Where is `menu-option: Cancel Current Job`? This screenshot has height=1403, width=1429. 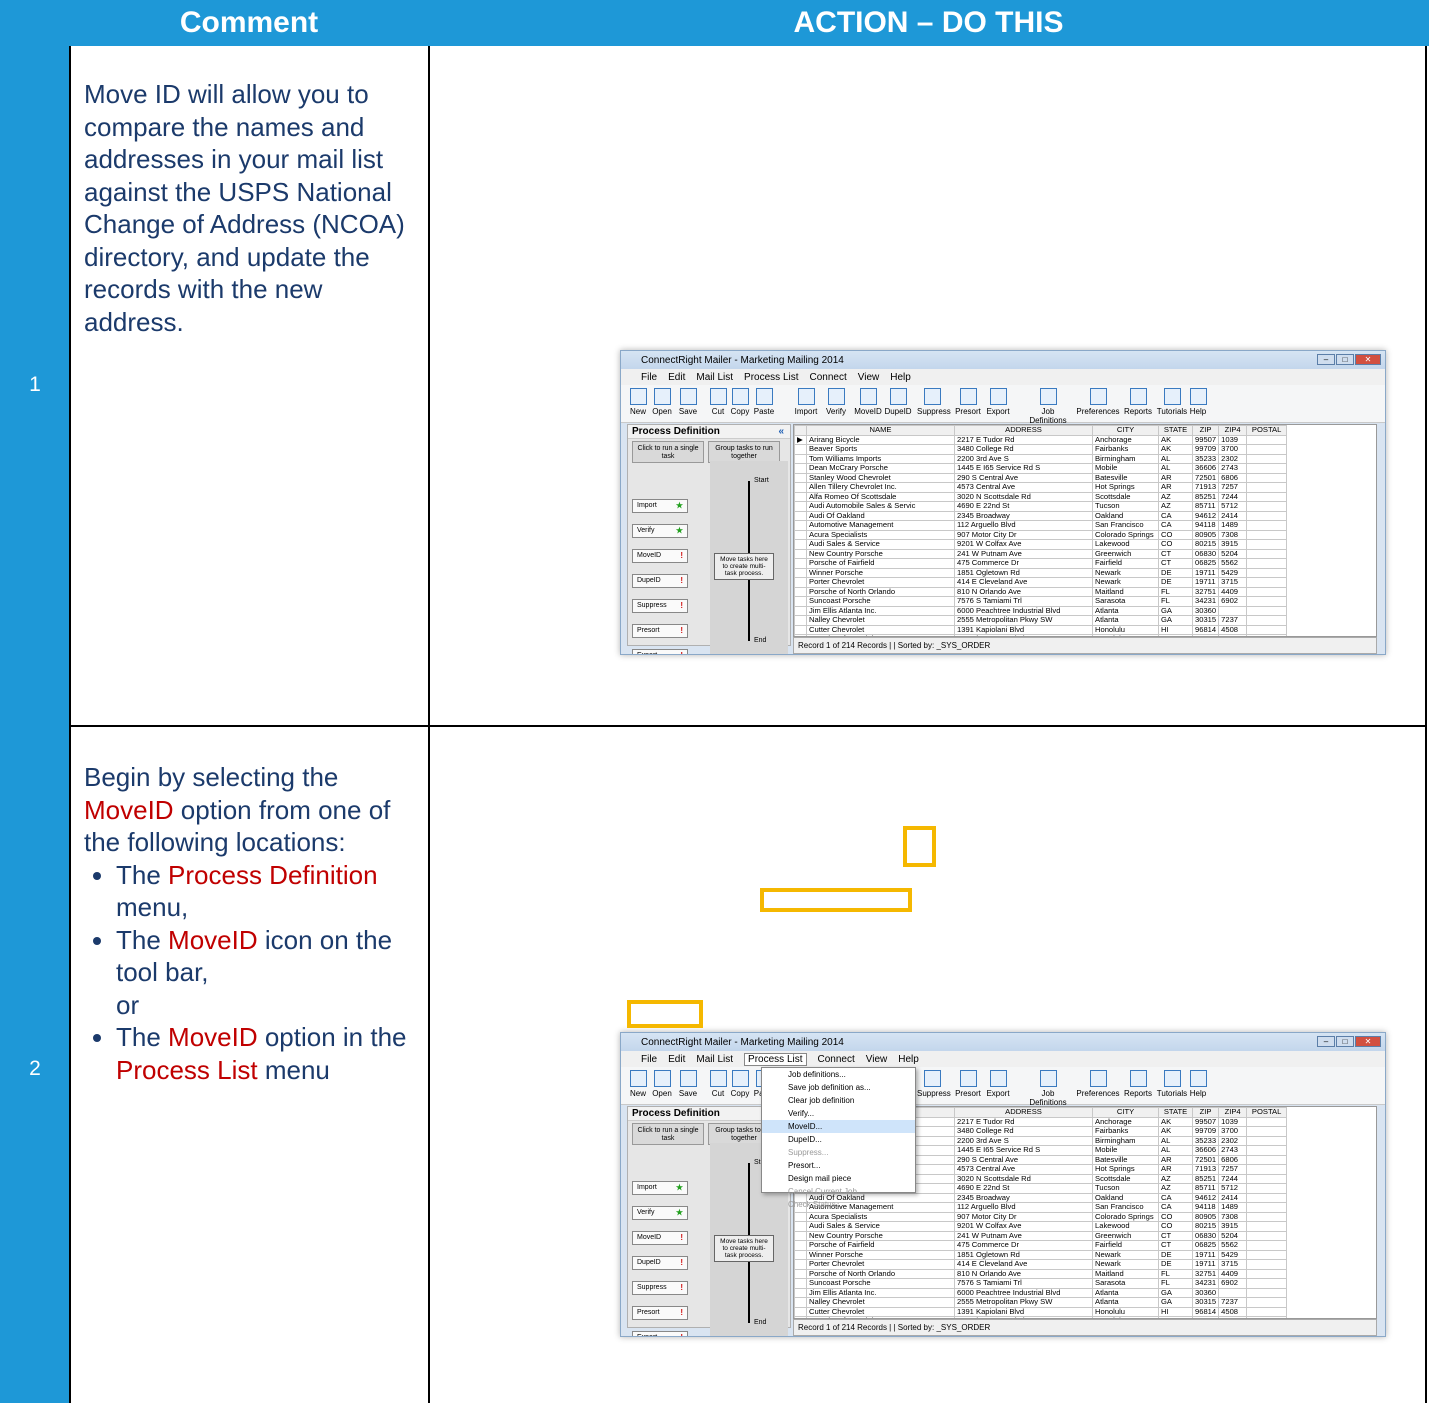 menu-option: Cancel Current Job is located at coordinates (838, 1191).